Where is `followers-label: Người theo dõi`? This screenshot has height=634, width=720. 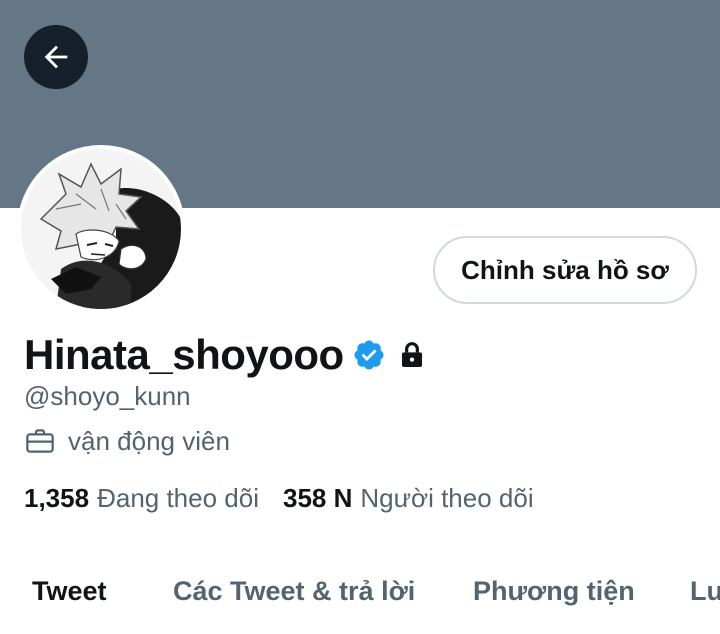 followers-label: Người theo dõi is located at coordinates (447, 497).